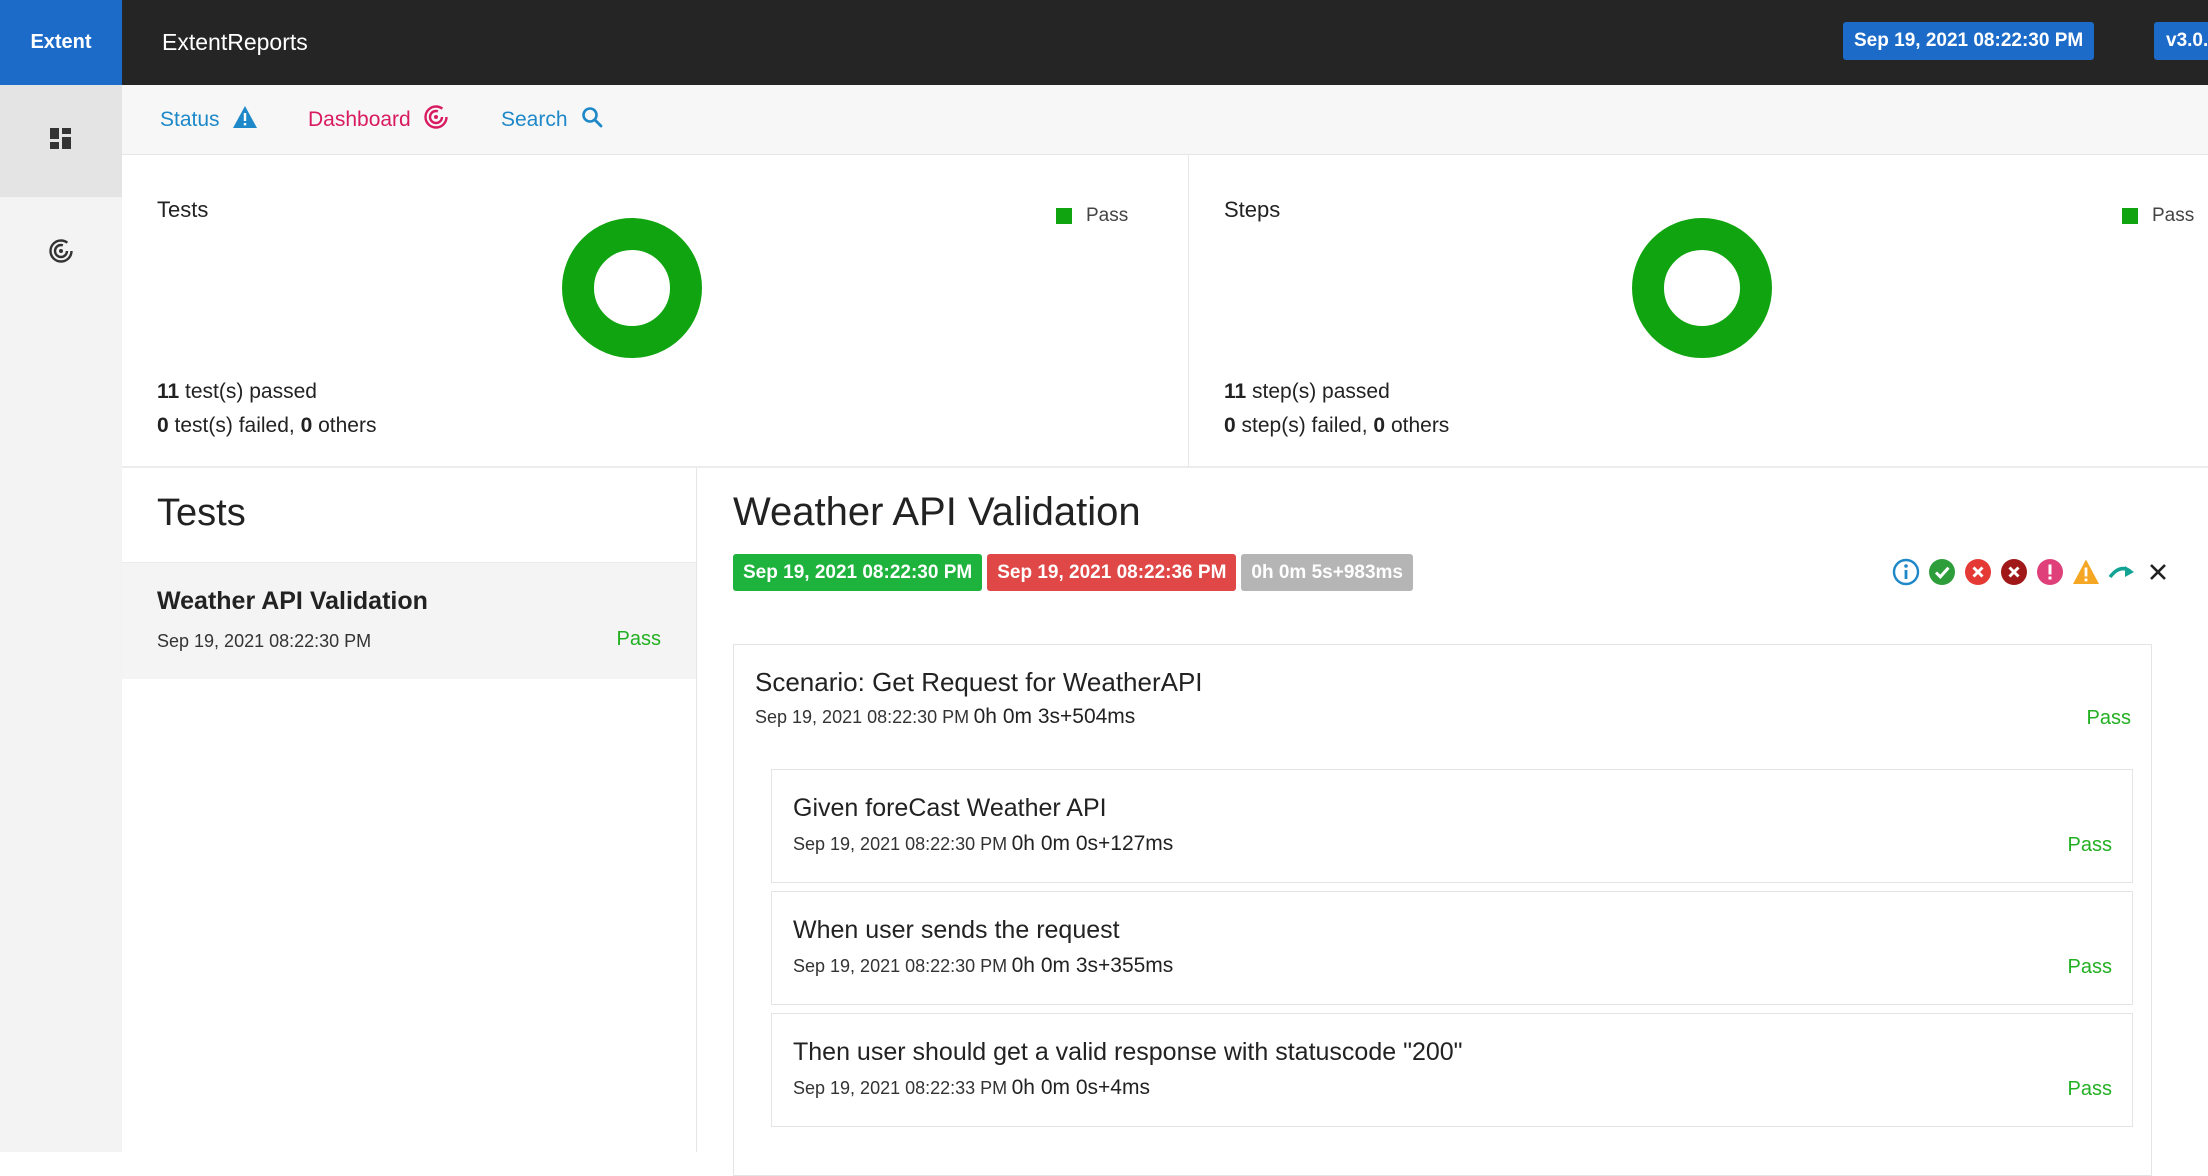  I want to click on tests-card-title: Tests, so click(183, 209).